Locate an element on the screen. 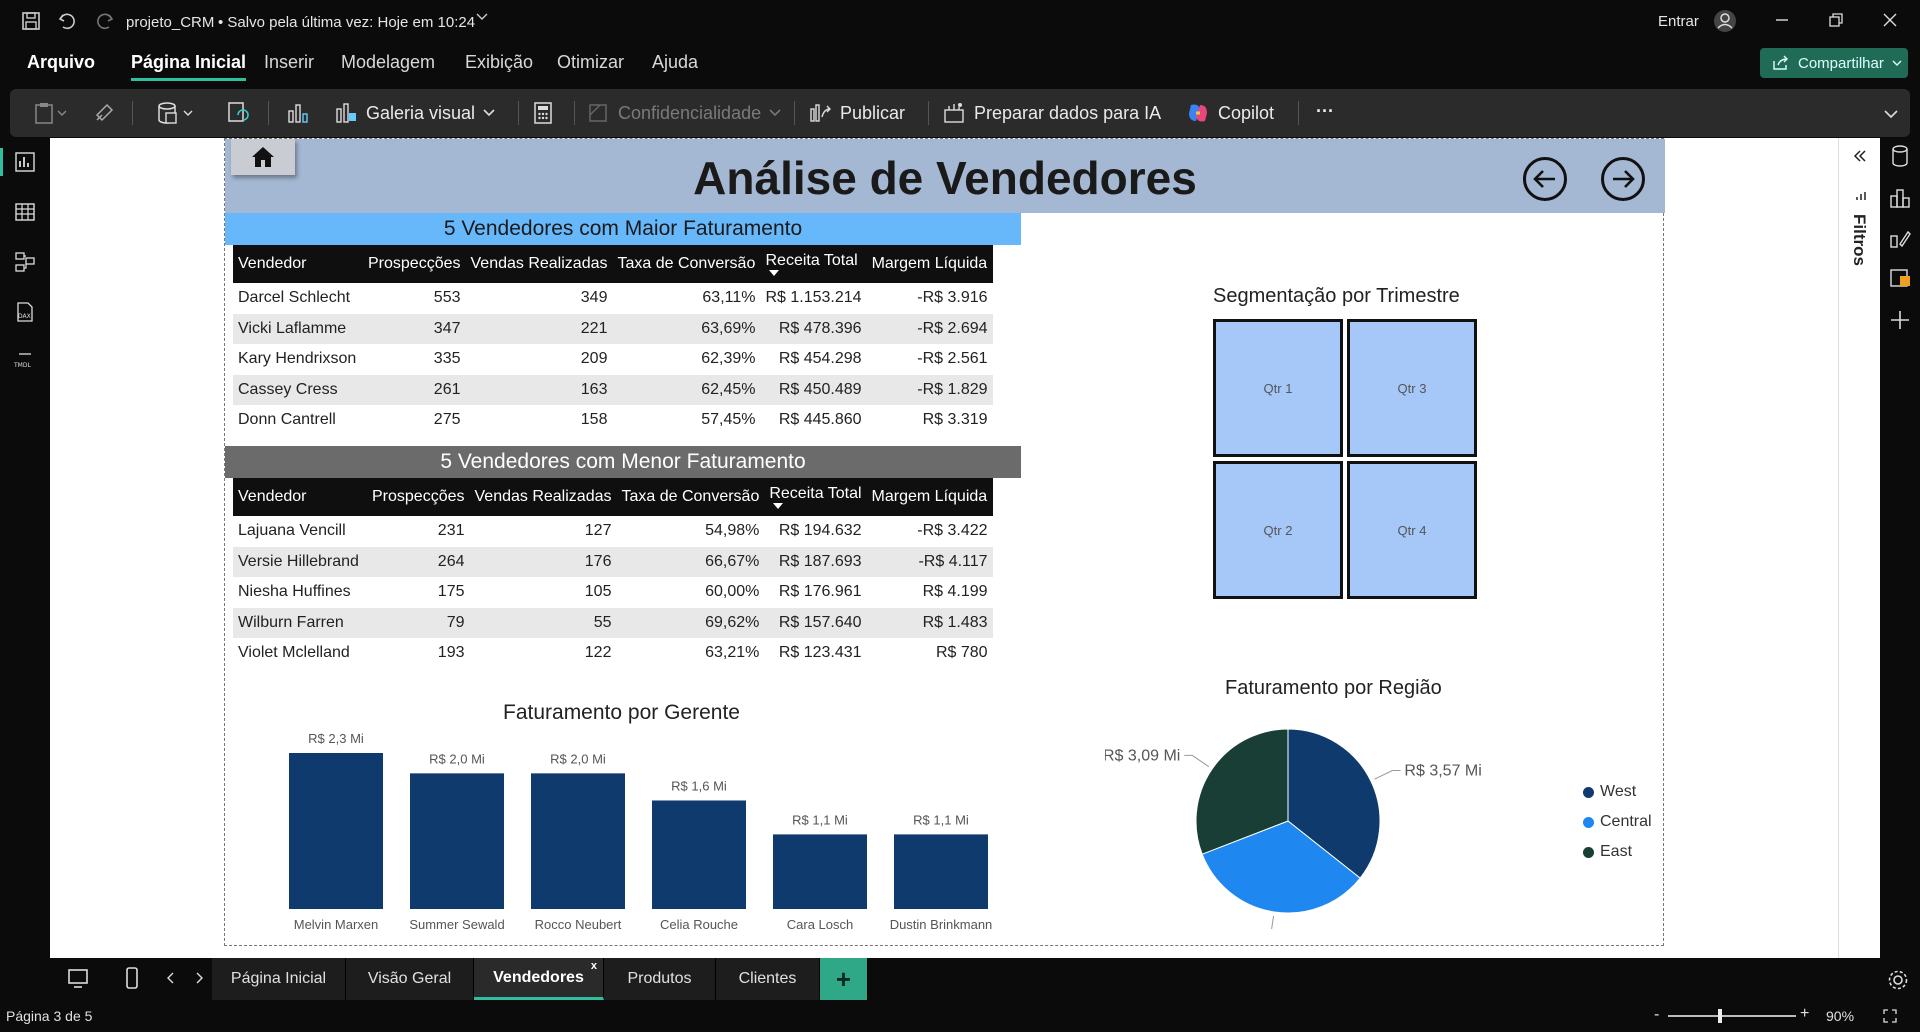  add-pane-icon is located at coordinates (1900, 320).